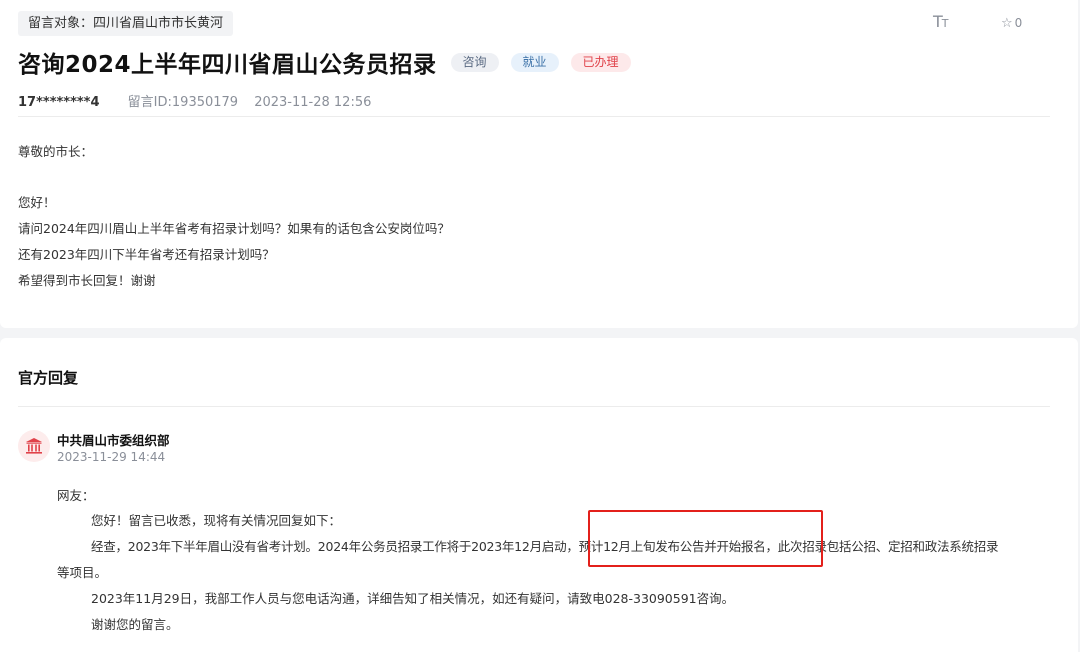  I want to click on message-line: 尊敬的市长：, so click(56, 151).